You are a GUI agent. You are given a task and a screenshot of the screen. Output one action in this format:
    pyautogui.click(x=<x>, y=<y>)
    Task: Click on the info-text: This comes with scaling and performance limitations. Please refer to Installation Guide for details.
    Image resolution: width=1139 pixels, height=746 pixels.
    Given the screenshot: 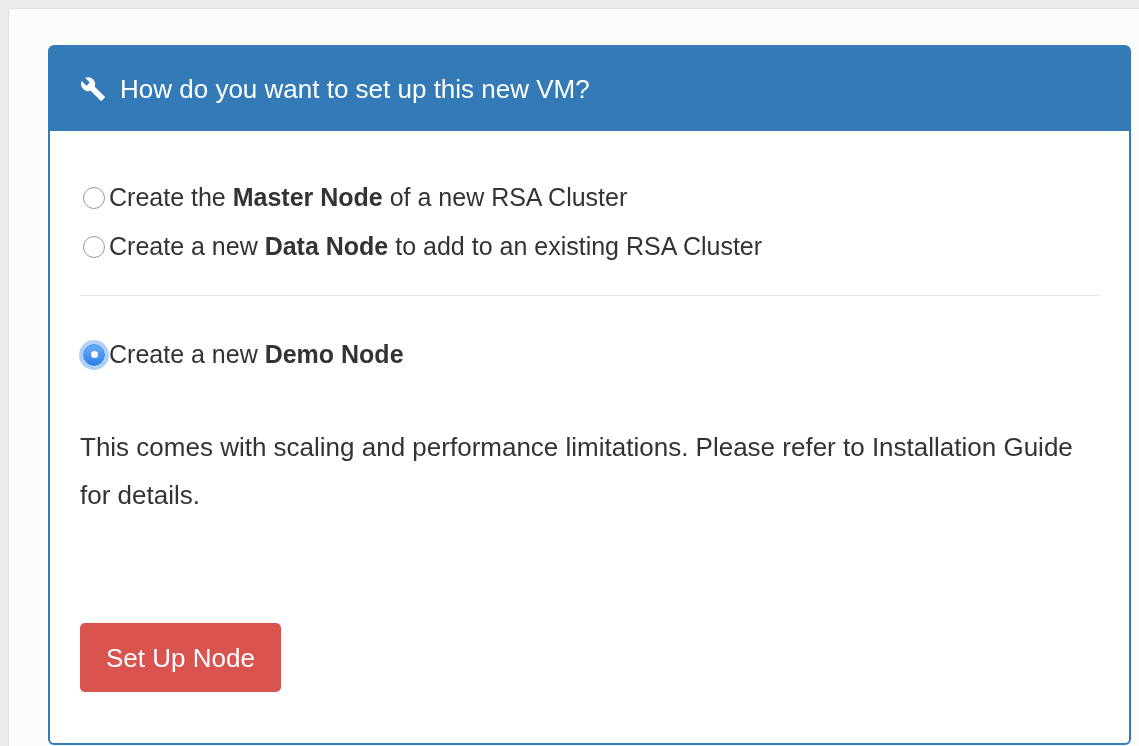 What is the action you would take?
    pyautogui.click(x=577, y=471)
    